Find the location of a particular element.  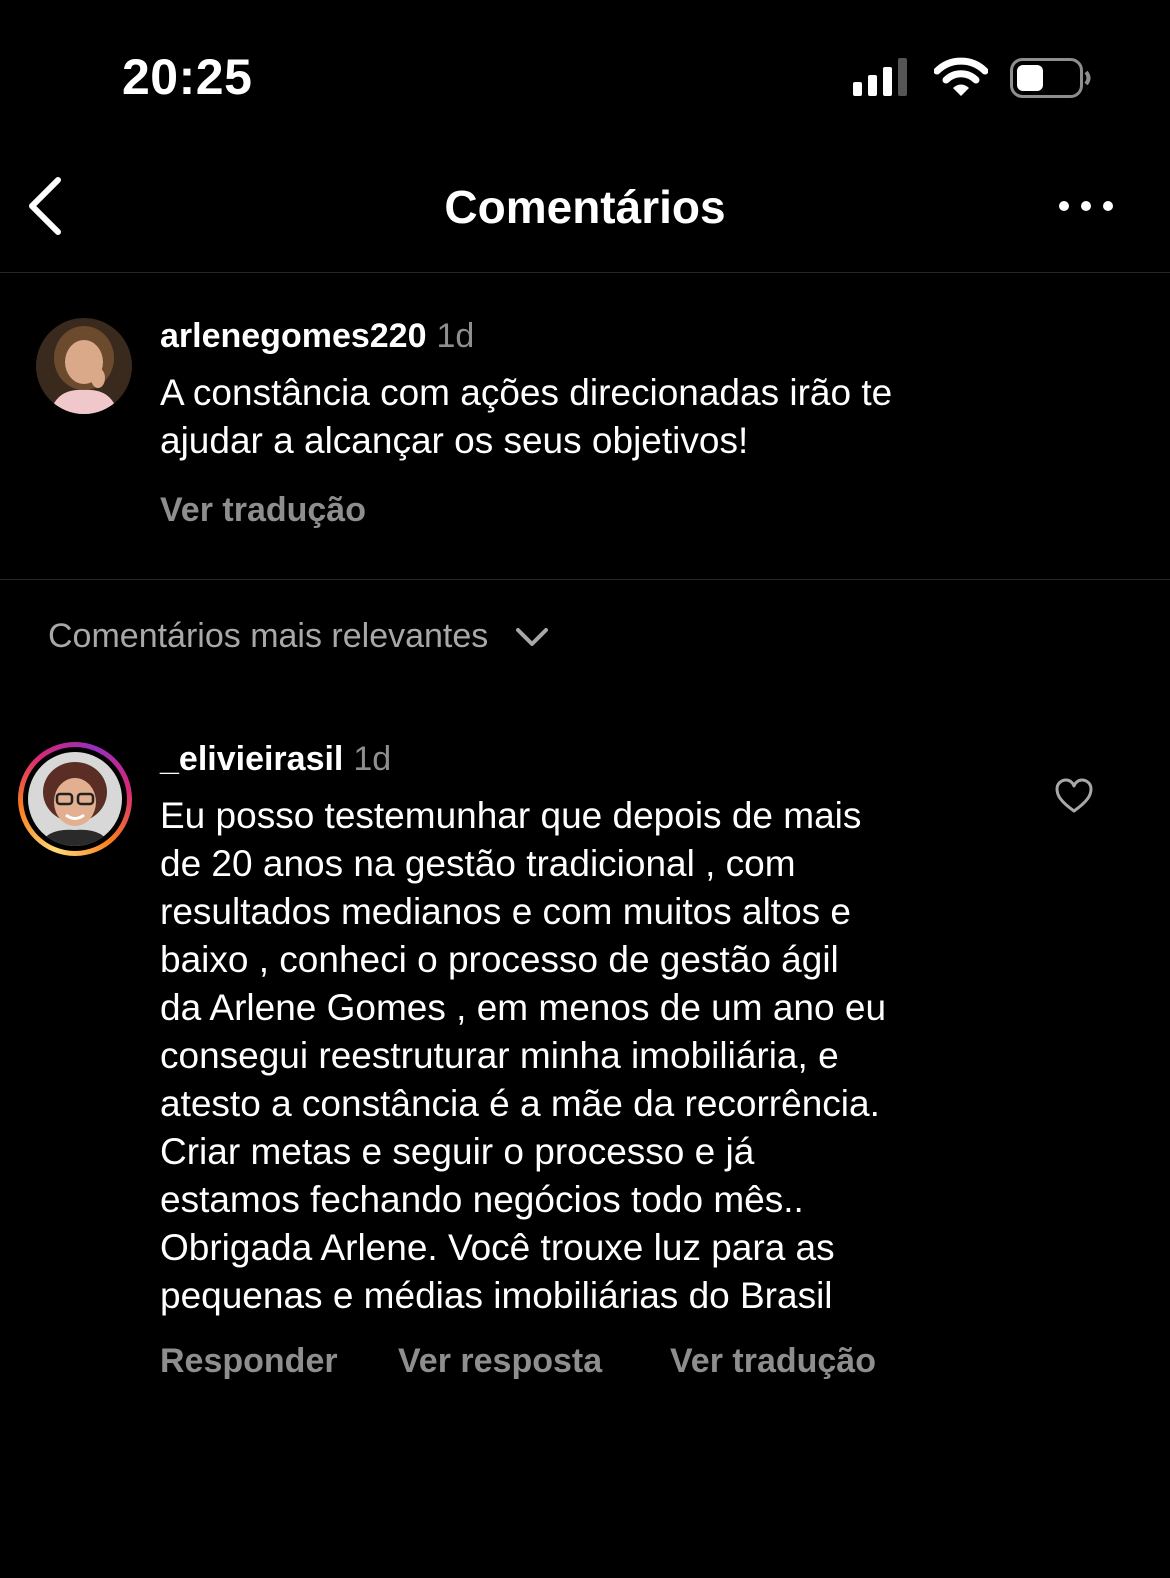

comment-text-line: resultados medianos e com muitos altos e is located at coordinates (506, 911).